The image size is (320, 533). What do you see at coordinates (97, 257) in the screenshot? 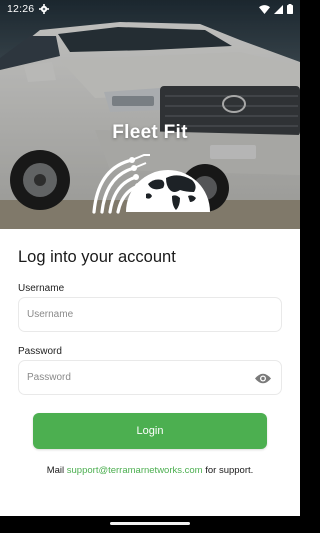
I see `page-title: Log into your account` at bounding box center [97, 257].